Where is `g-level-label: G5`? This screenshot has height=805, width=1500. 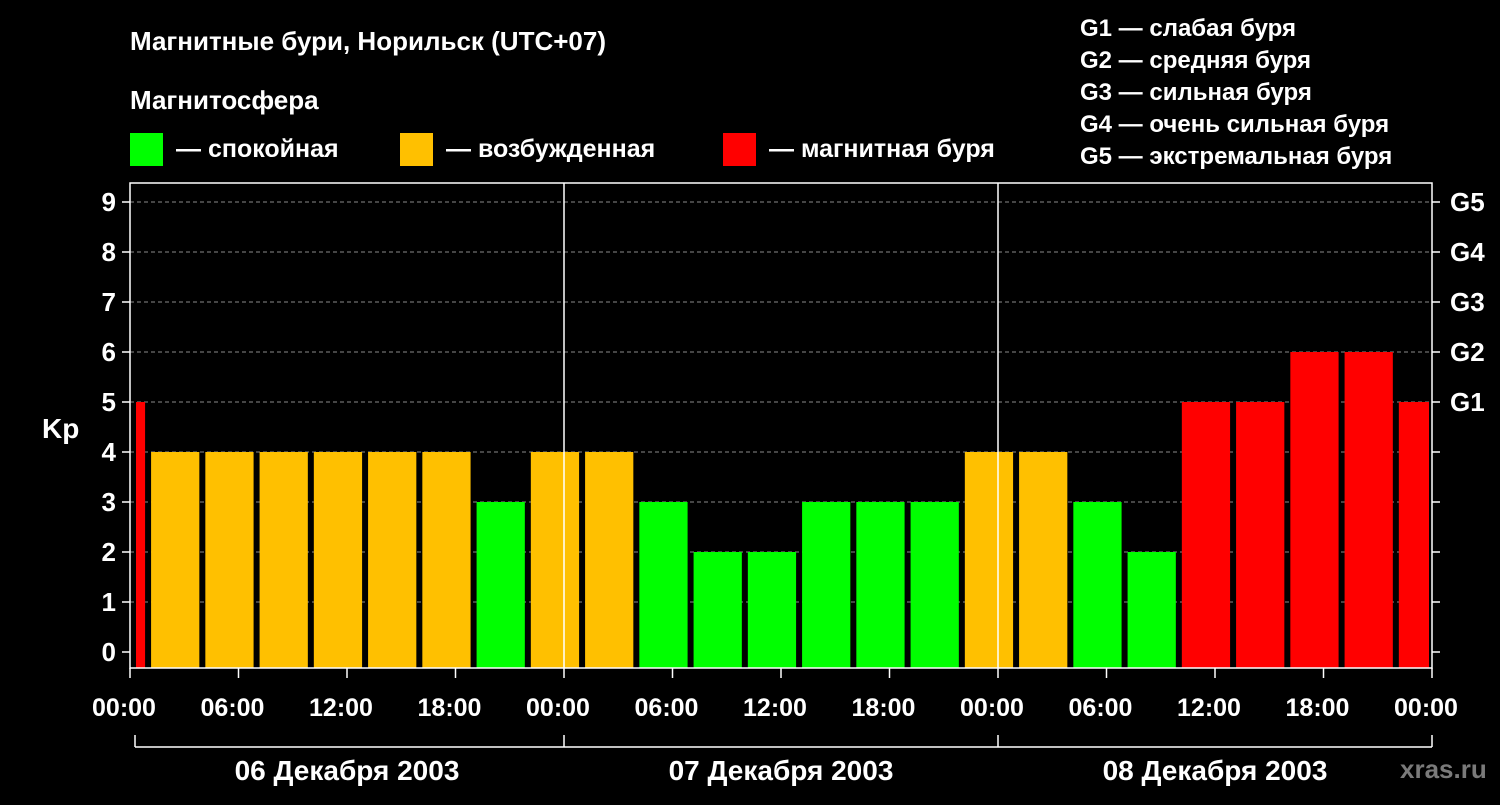 g-level-label: G5 is located at coordinates (1467, 202).